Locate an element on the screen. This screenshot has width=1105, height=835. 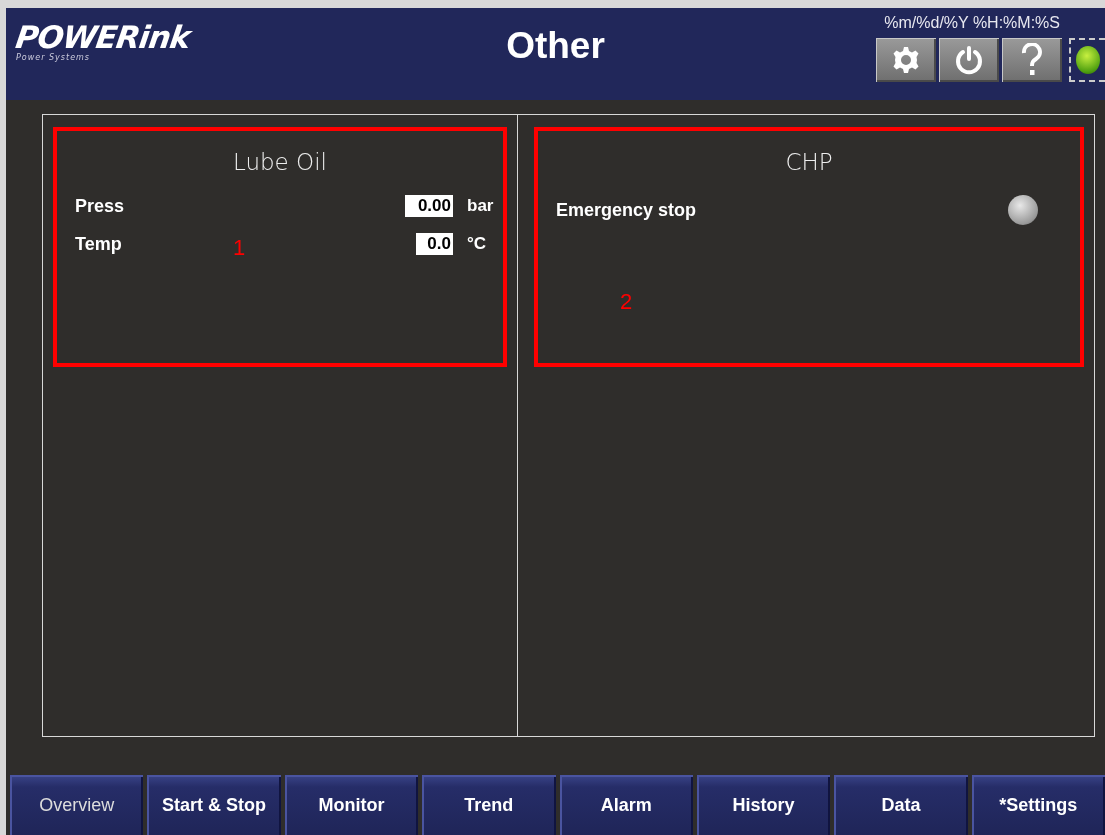
annotation-number: 1 is located at coordinates (239, 248).